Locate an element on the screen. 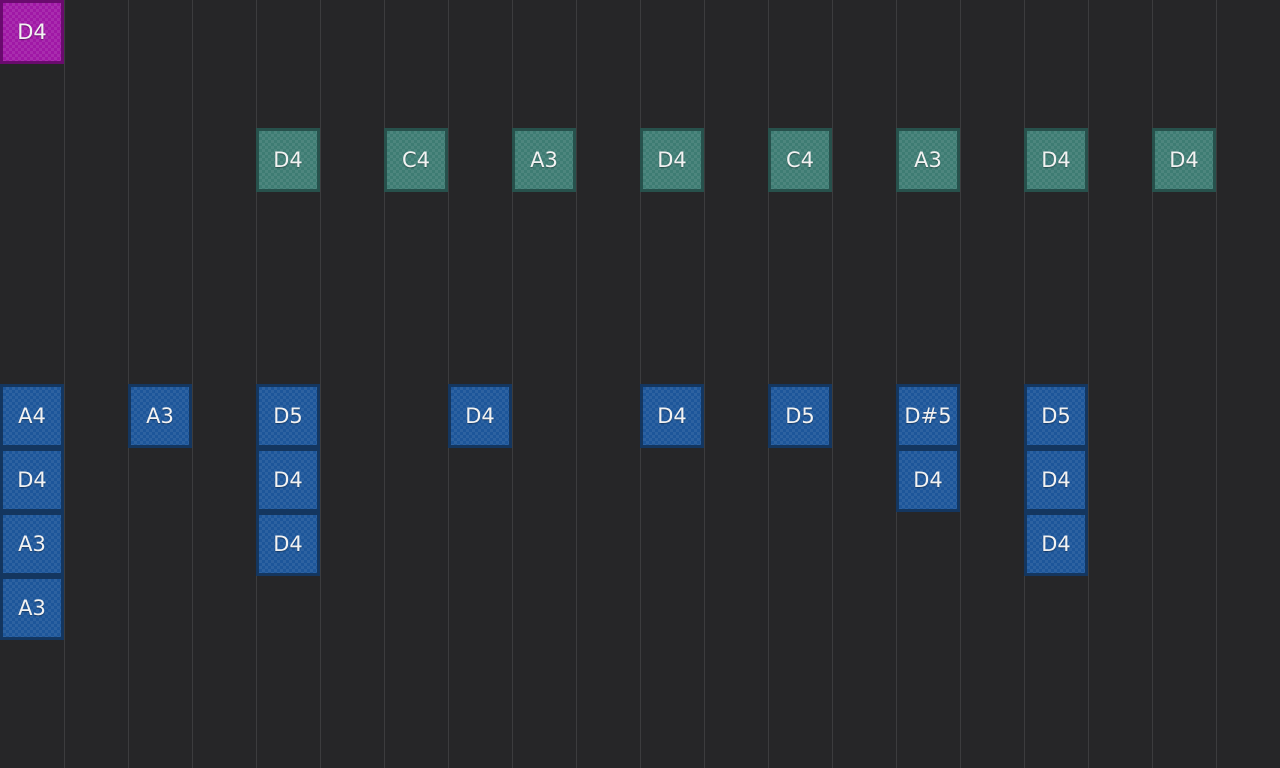 This screenshot has height=768, width=1280. note-label: D#5 is located at coordinates (928, 416).